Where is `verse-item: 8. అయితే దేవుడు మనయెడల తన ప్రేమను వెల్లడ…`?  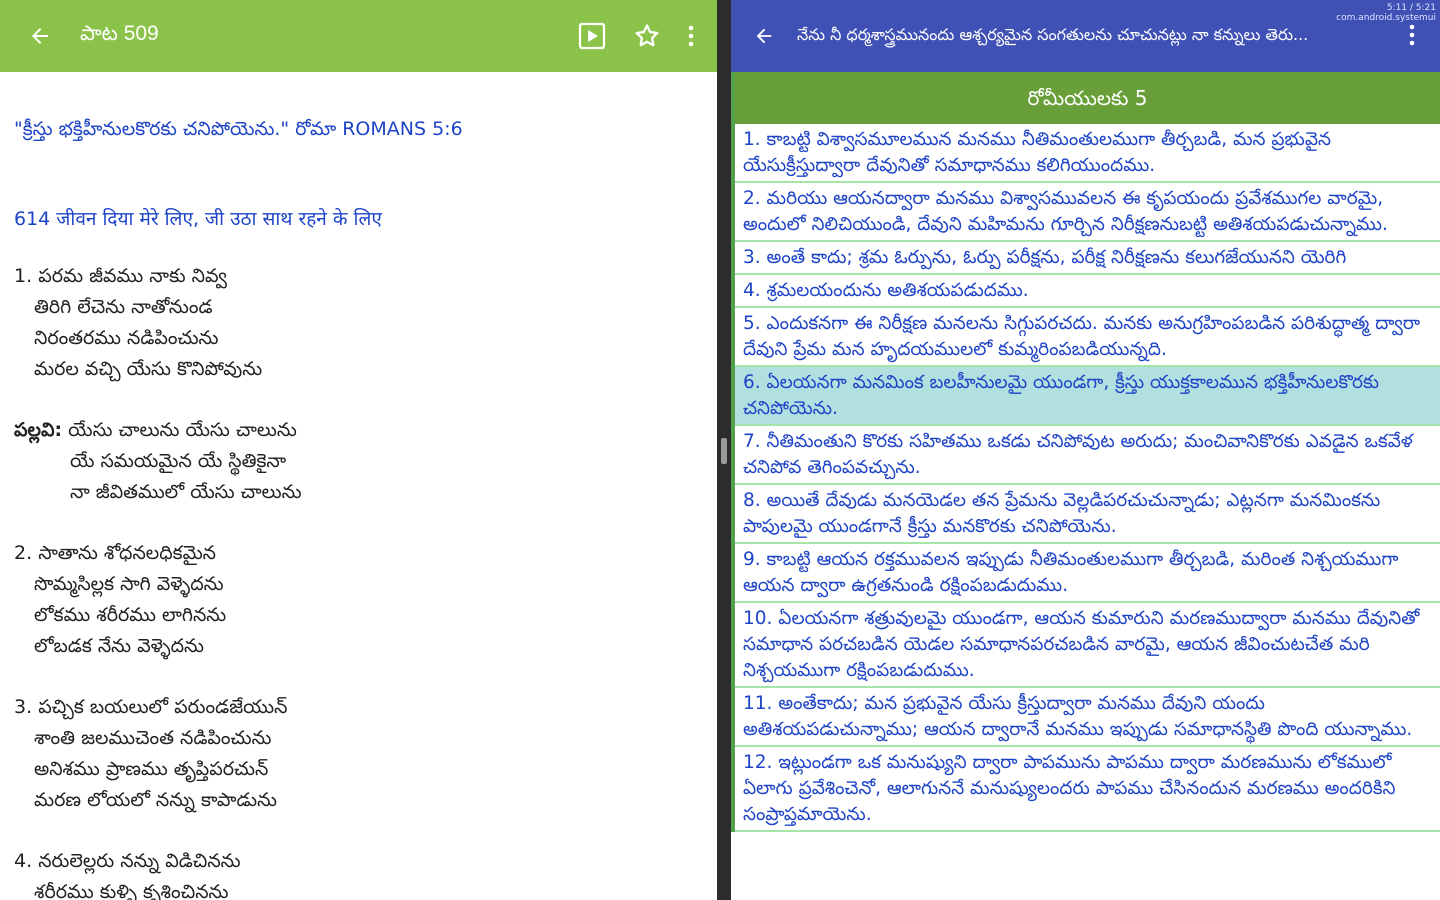 verse-item: 8. అయితే దేవుడు మనయెడల తన ప్రేమను వెల్లడ… is located at coordinates (1087, 514).